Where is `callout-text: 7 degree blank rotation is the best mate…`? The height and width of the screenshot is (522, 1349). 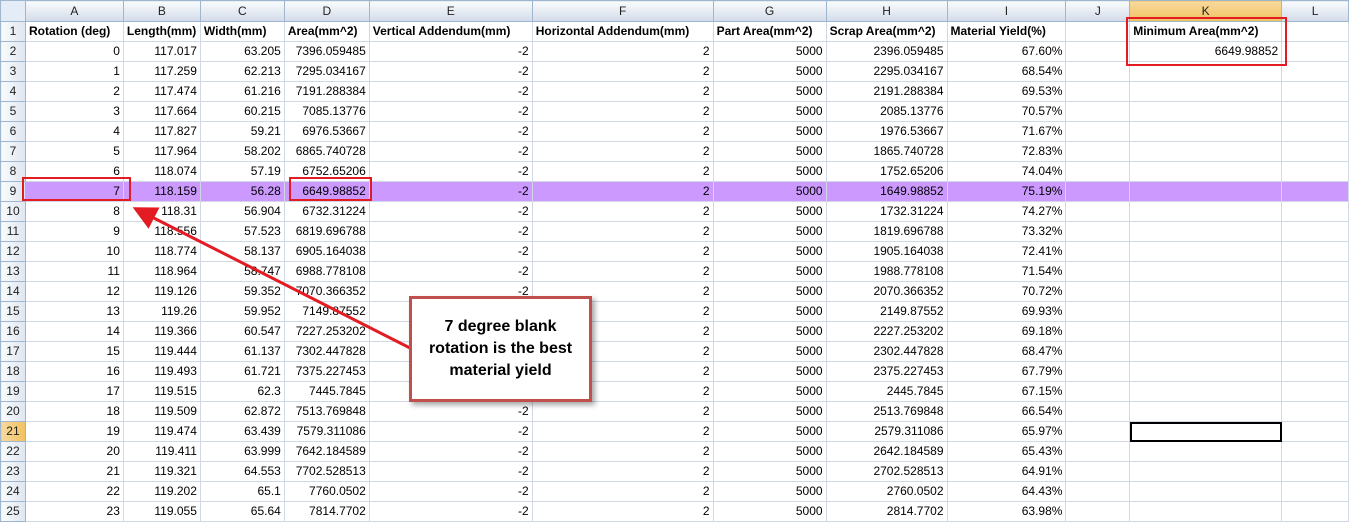
callout-text: 7 degree blank rotation is the best mate… is located at coordinates (500, 348).